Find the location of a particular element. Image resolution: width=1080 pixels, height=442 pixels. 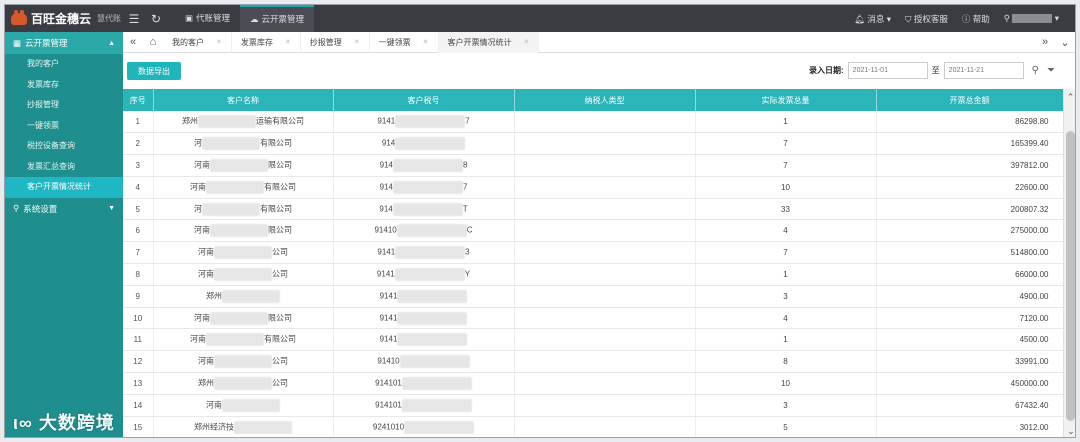

sidebar-group-settings: ⚲ 系统设置 ▼ is located at coordinates (64, 209).